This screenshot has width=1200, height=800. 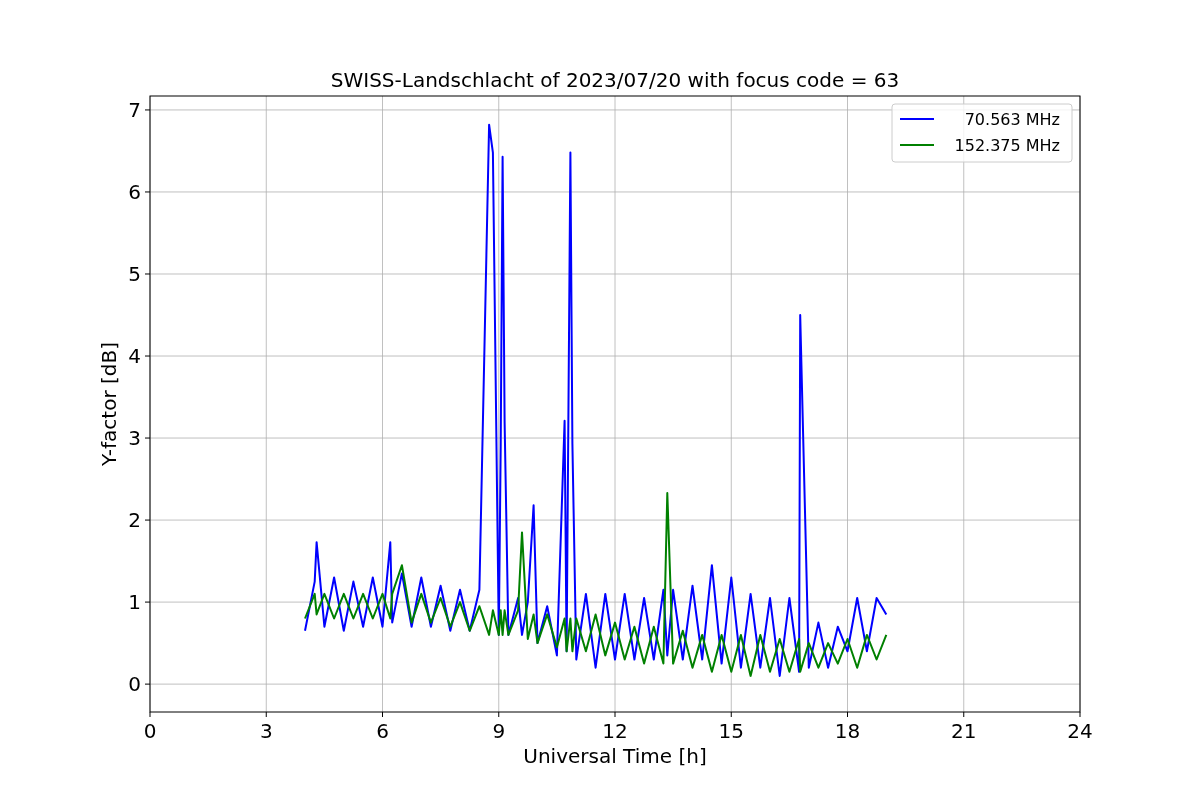 I want to click on chart-title: SWISS-Landschlacht of 2023/07/20 with focus code = 63, so click(x=615, y=80).